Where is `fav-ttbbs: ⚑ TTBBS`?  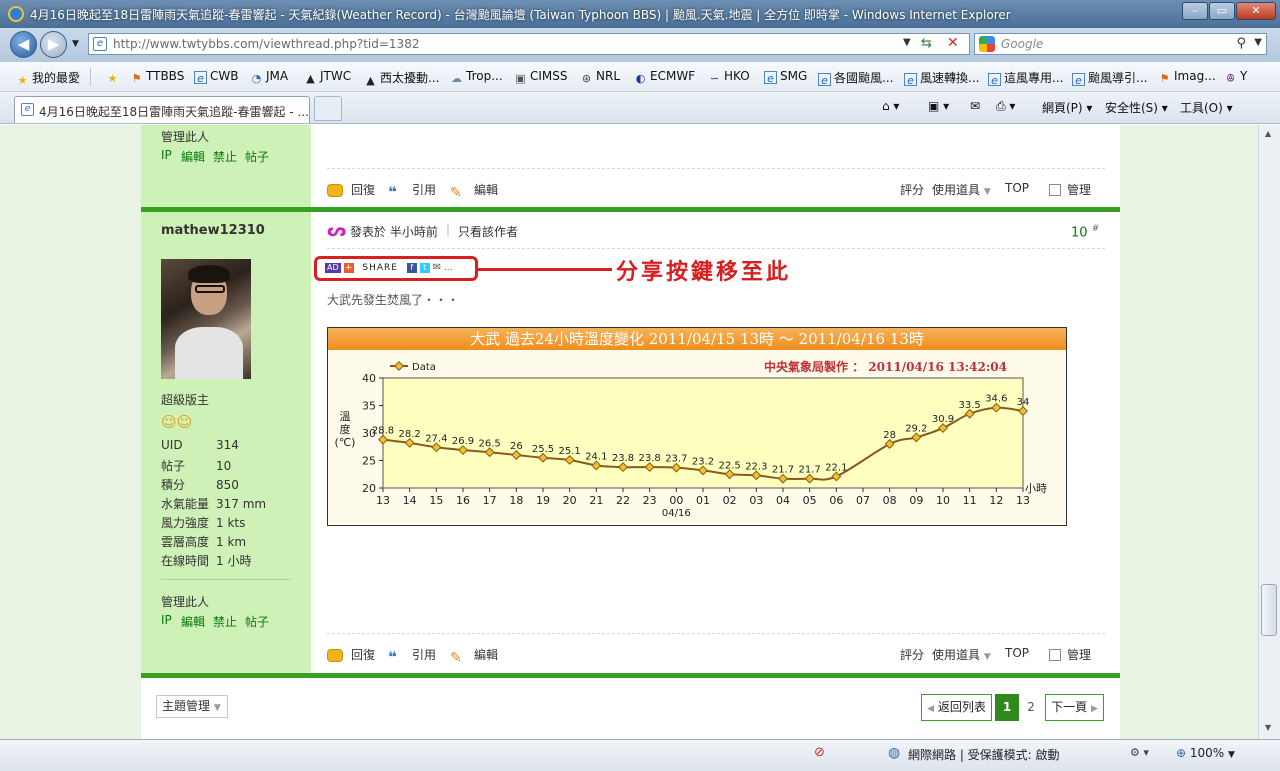 fav-ttbbs: ⚑ TTBBS is located at coordinates (157, 77).